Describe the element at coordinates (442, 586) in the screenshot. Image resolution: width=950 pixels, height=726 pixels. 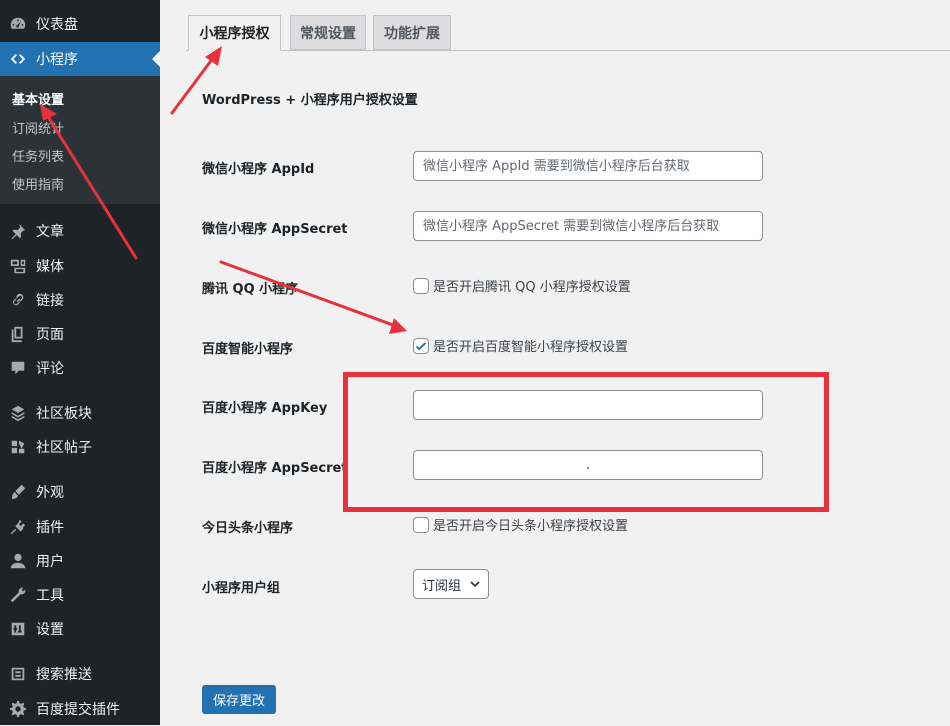
I see `user-group-selected: 订阅组` at that location.